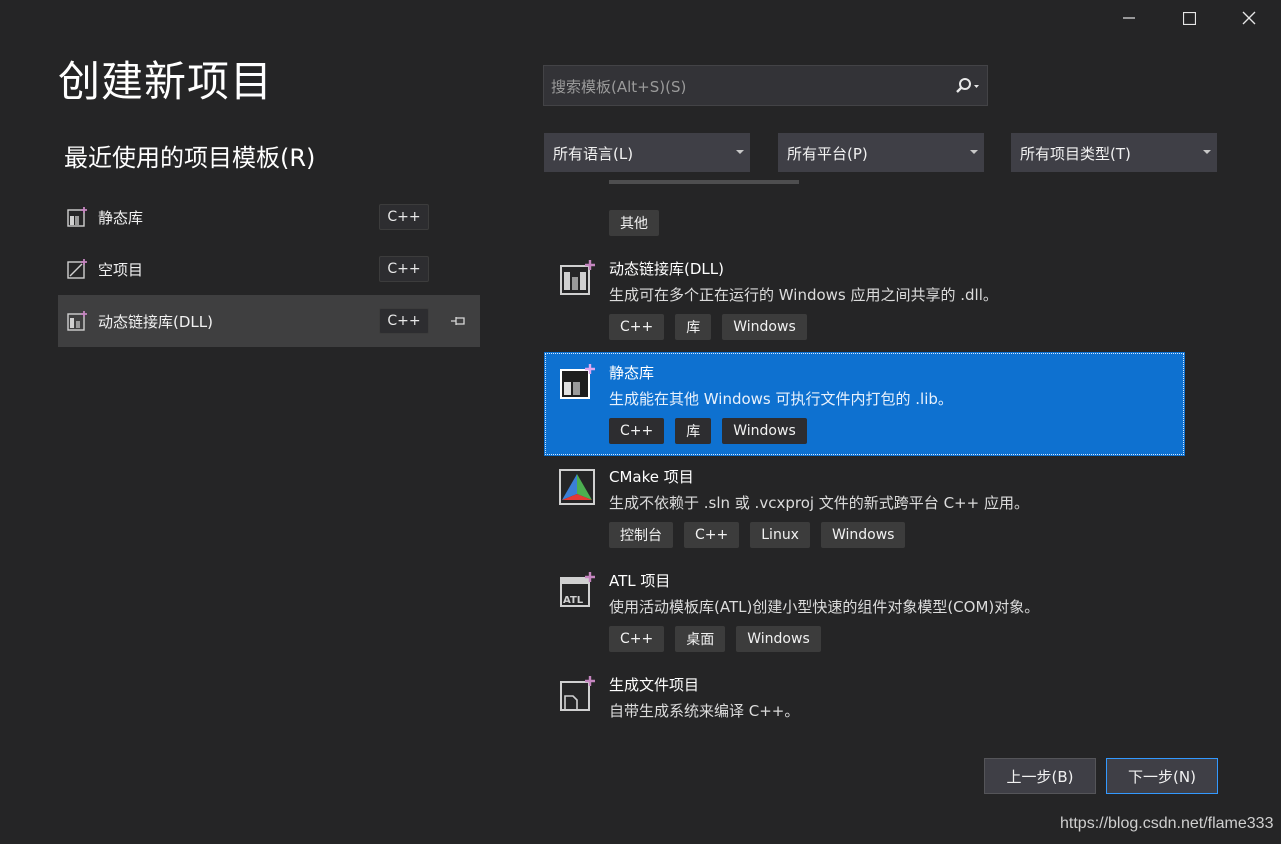 The width and height of the screenshot is (1281, 844). Describe the element at coordinates (77, 269) in the screenshot. I see `empty-project-icon` at that location.